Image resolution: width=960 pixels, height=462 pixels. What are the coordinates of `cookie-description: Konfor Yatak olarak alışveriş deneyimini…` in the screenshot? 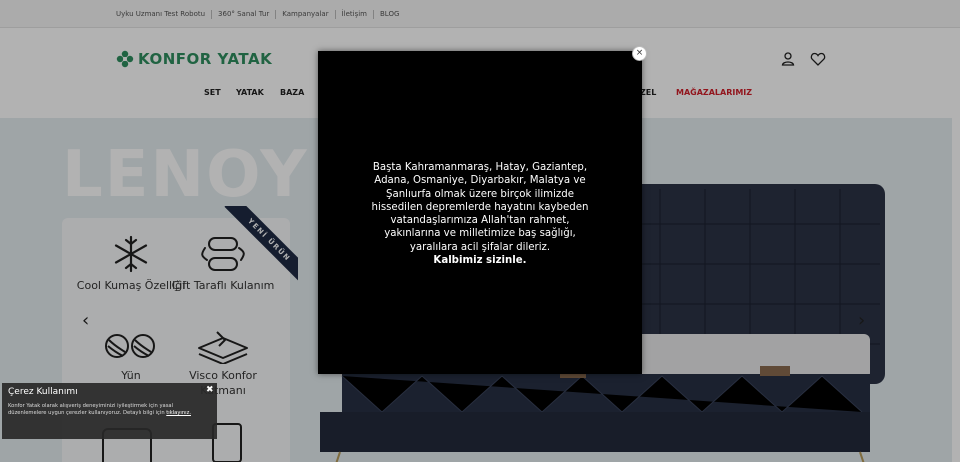 It's located at (91, 409).